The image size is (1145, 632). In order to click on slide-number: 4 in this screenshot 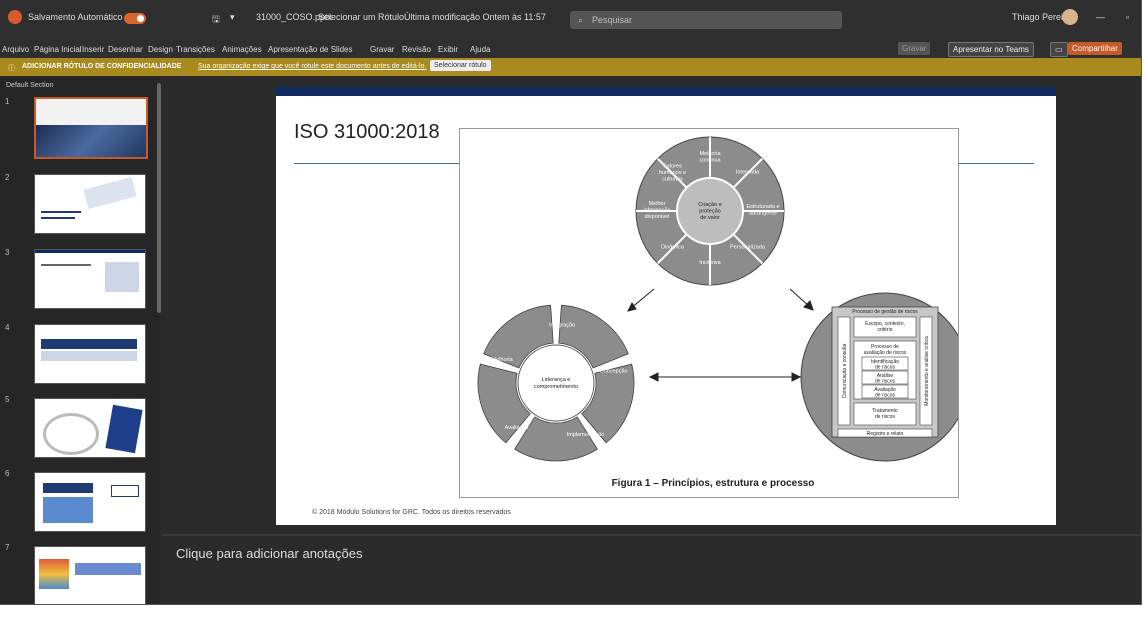, I will do `click(7, 327)`.